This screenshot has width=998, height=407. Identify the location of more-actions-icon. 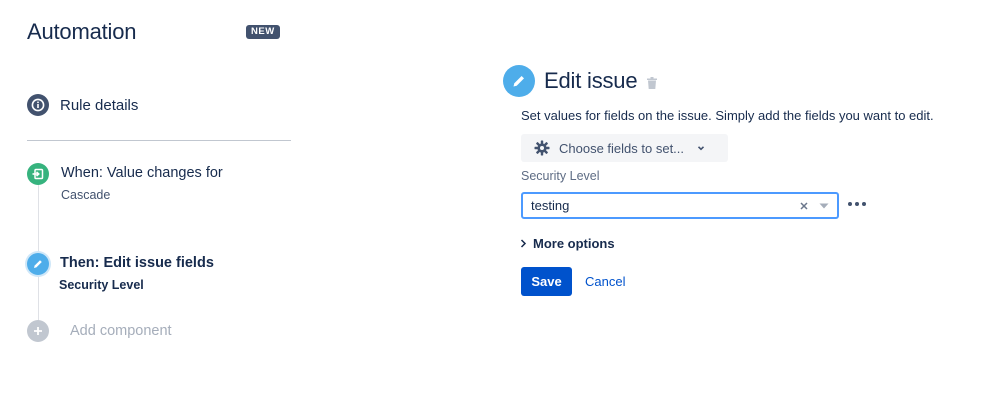
(857, 204).